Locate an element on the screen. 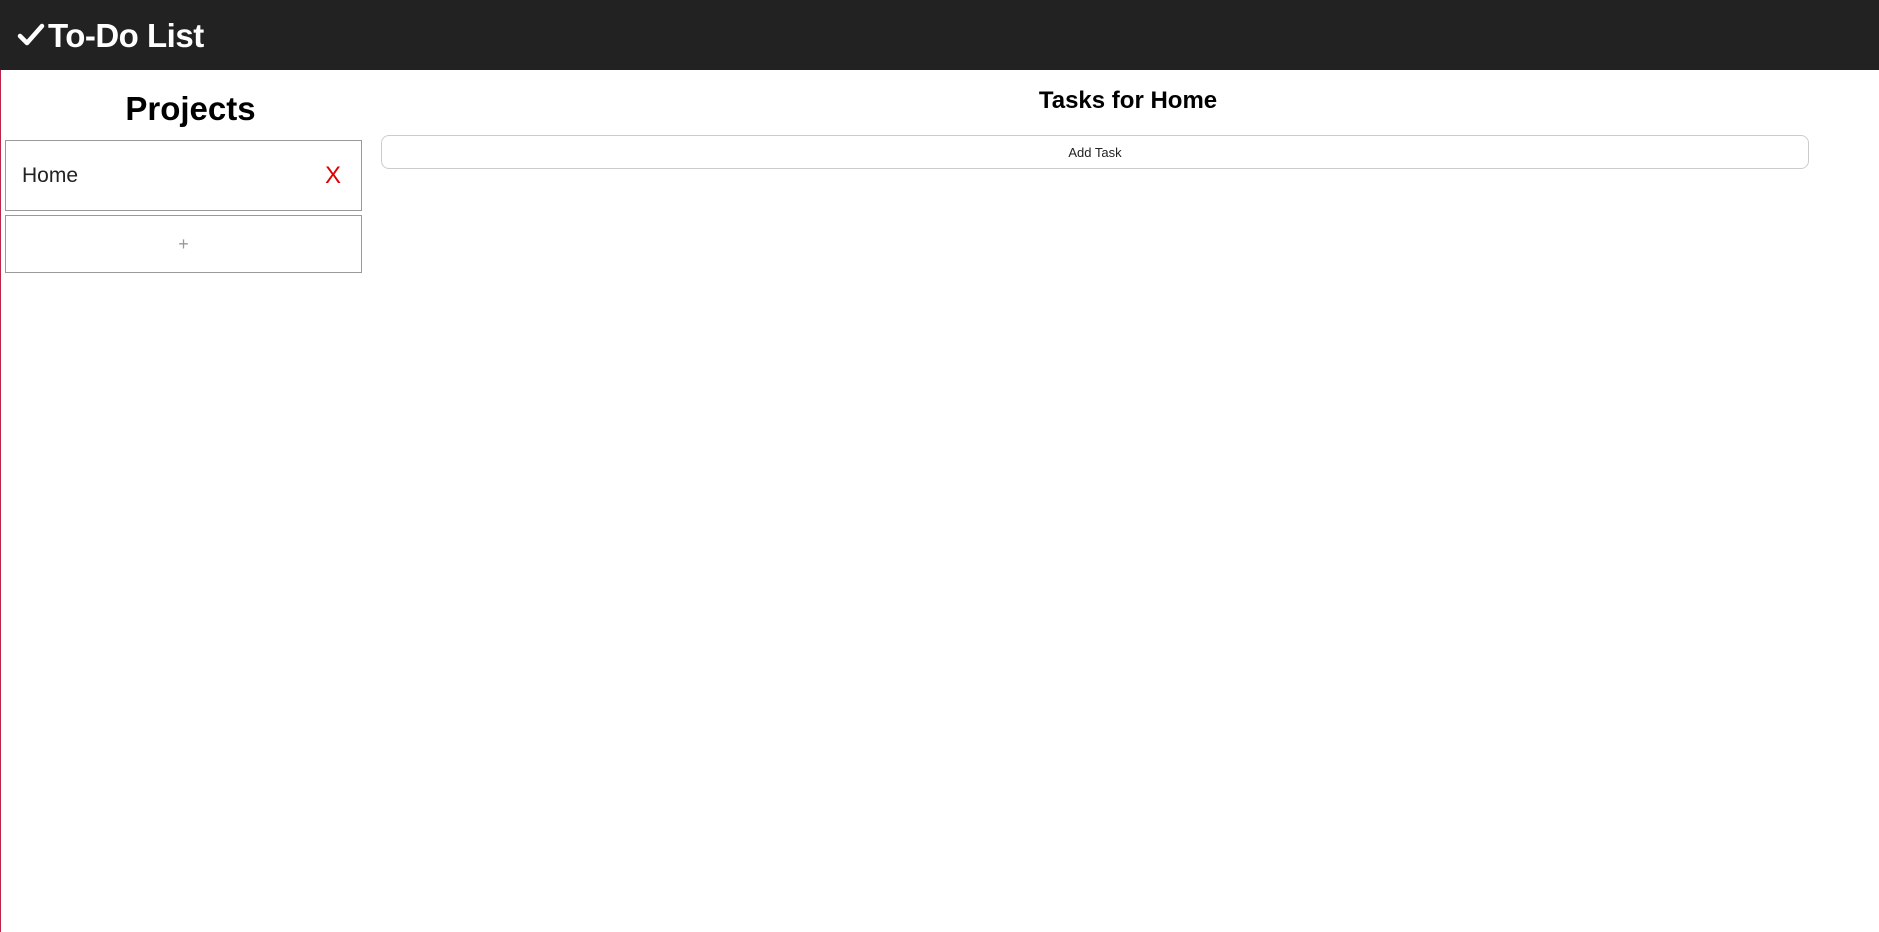 Image resolution: width=1879 pixels, height=932 pixels. app-title: To-Do List is located at coordinates (126, 35).